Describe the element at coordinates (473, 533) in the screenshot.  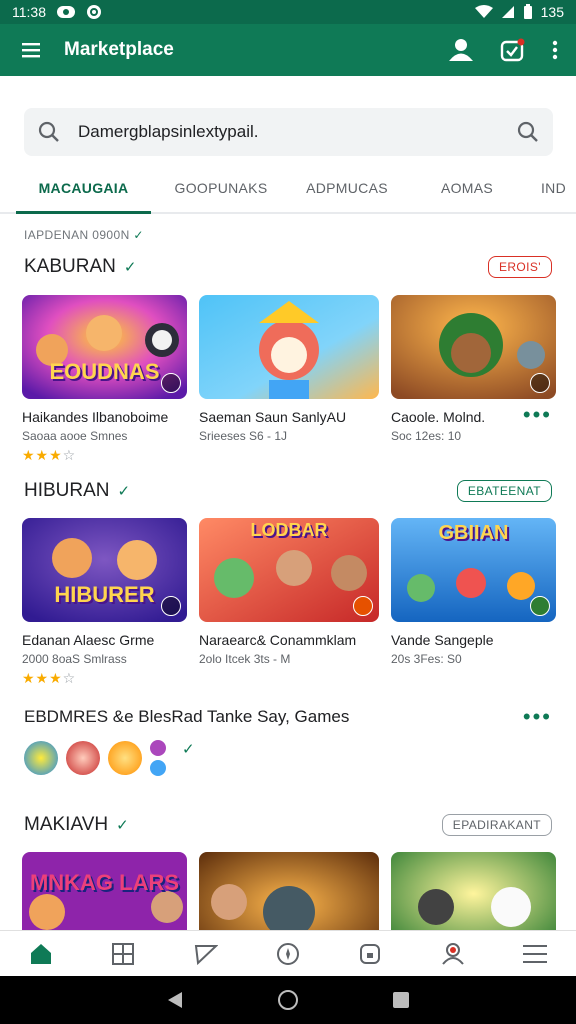
I see `game-art-label: GBIIAN` at that location.